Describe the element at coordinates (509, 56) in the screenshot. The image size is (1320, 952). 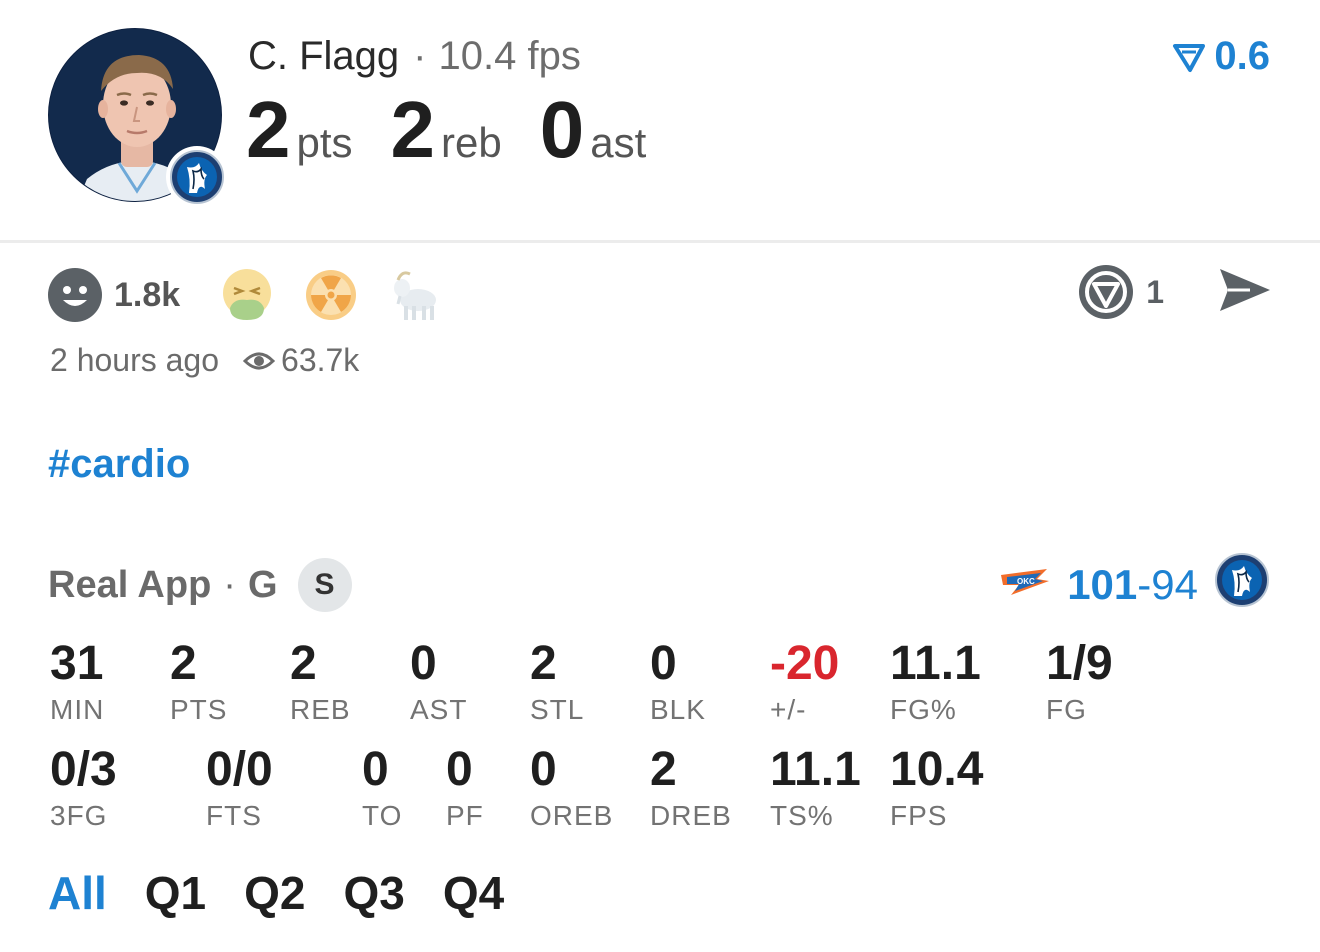
I see `player-fps: 10.4 fps` at that location.